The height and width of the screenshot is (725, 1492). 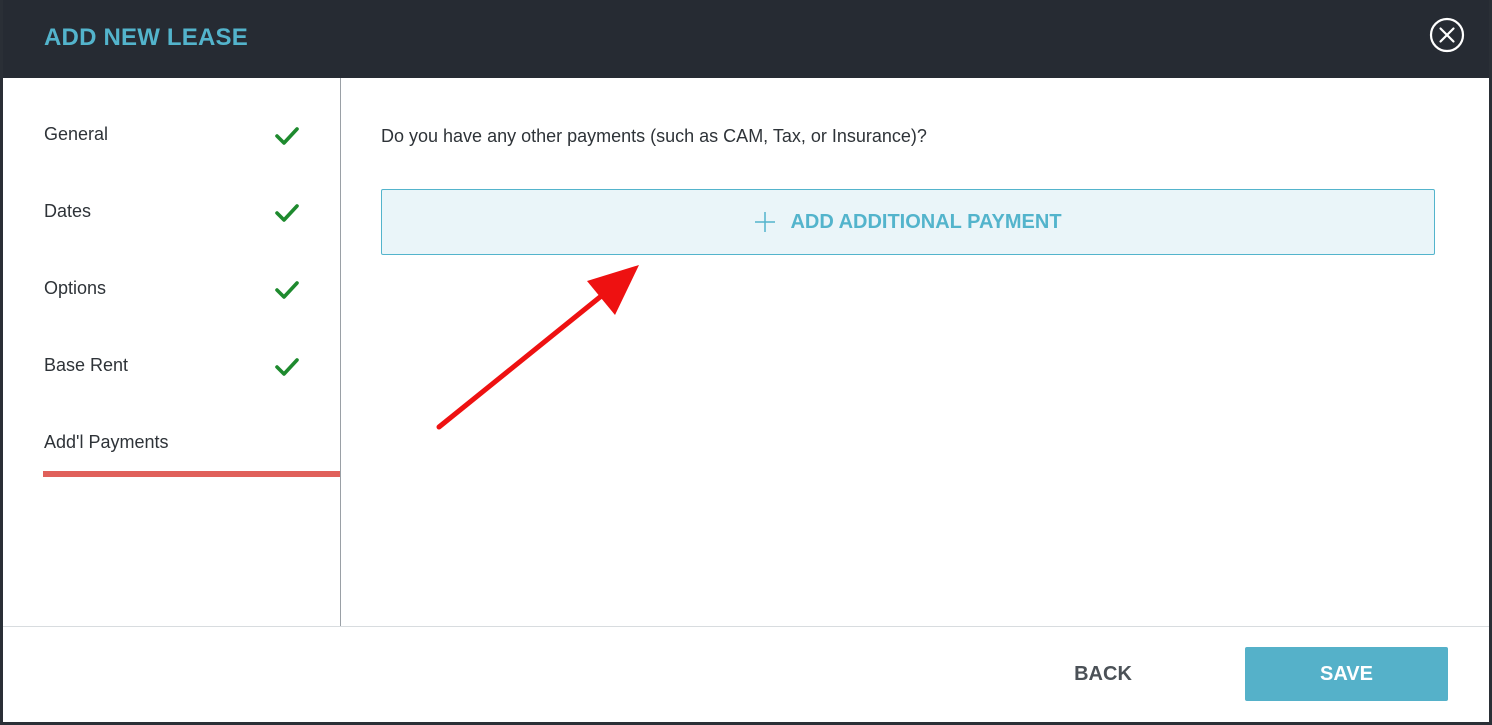 I want to click on add-payment-label: ADD ADDITIONAL PAYMENT, so click(x=926, y=221).